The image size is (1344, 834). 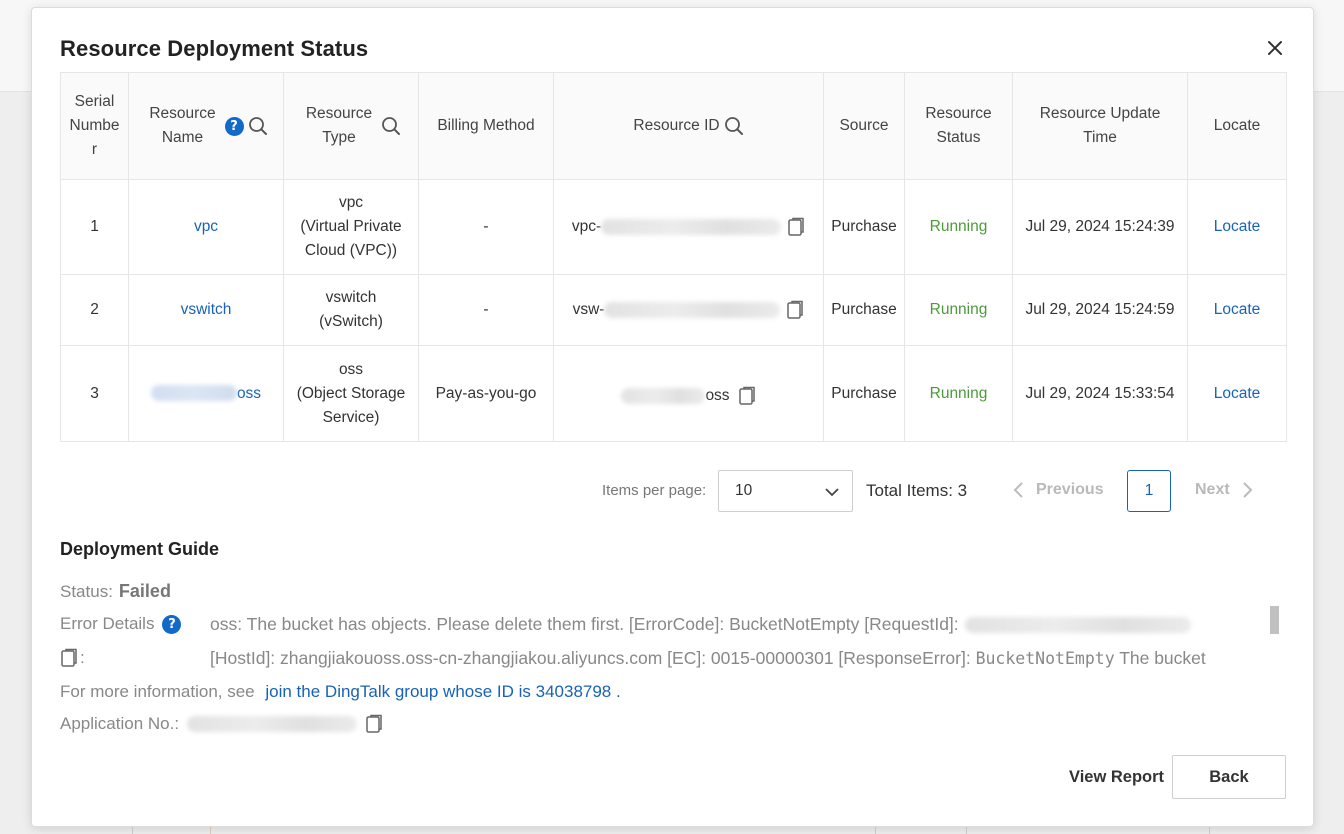 What do you see at coordinates (351, 321) in the screenshot?
I see `type-desc: (vSwitch)` at bounding box center [351, 321].